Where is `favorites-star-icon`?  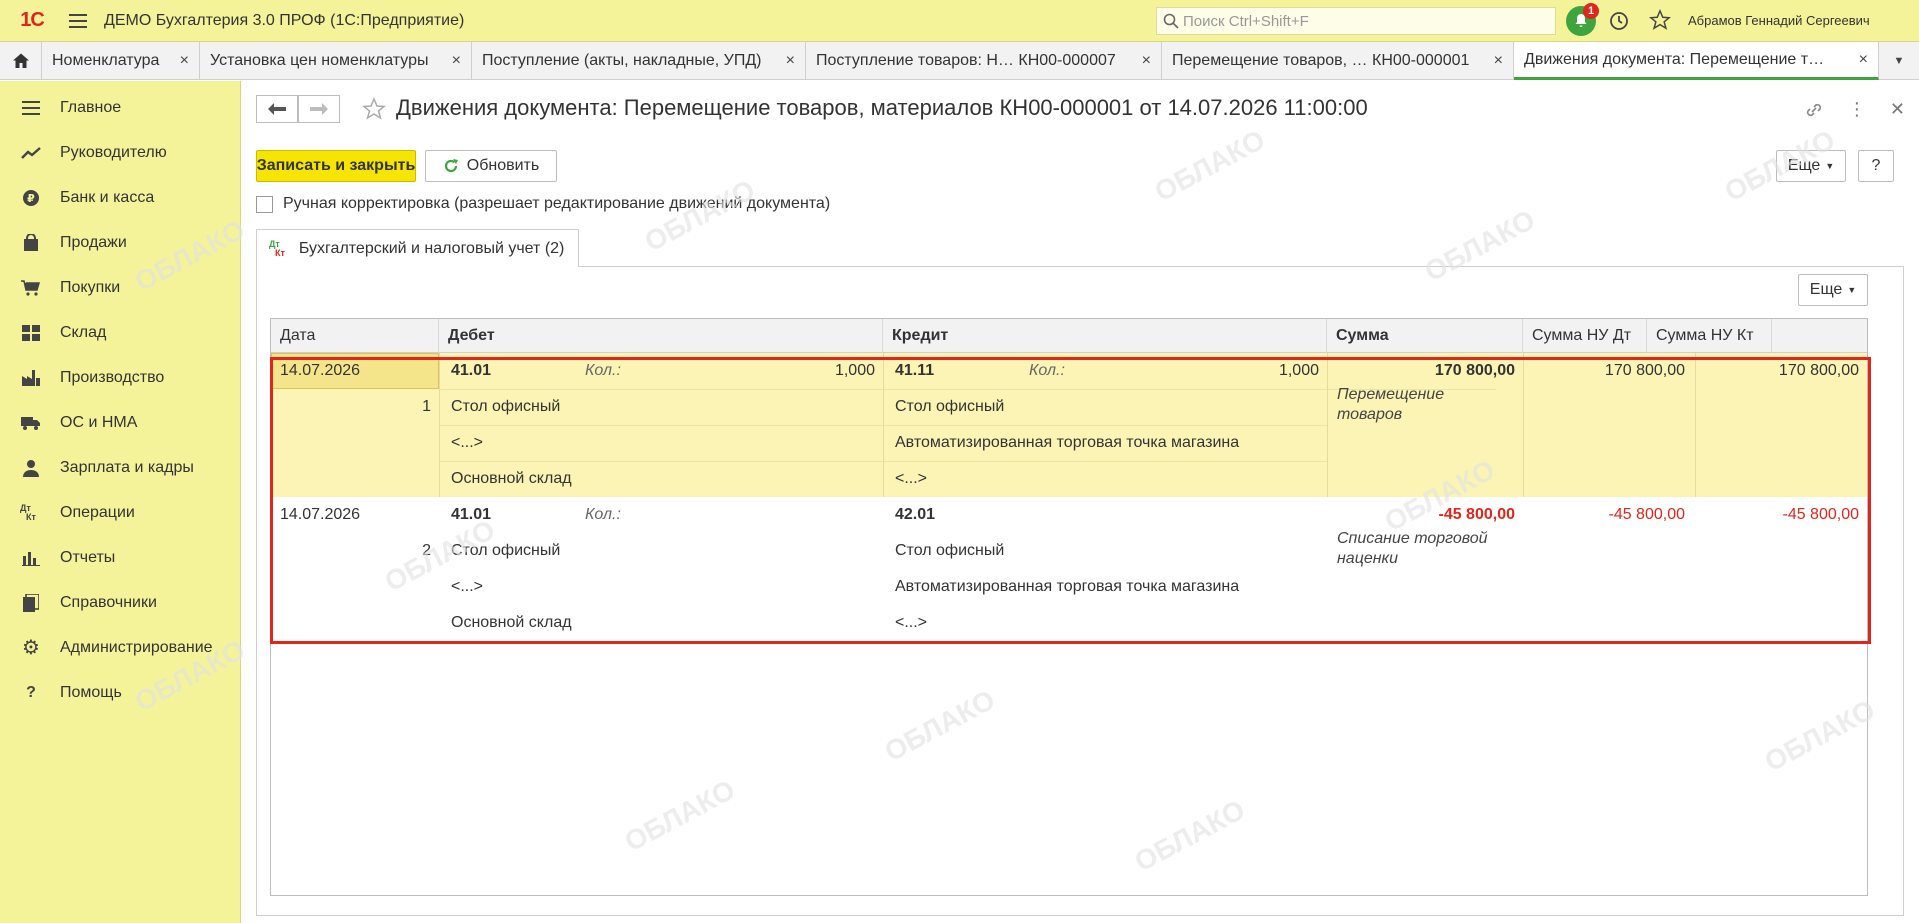 favorites-star-icon is located at coordinates (1660, 20).